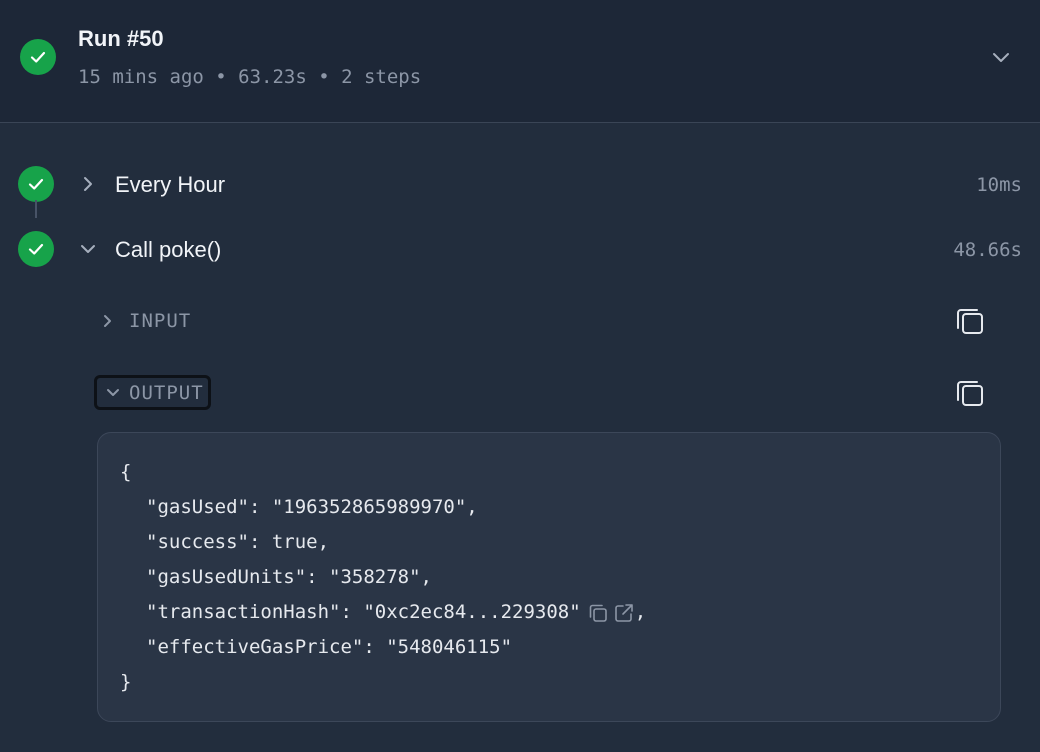  I want to click on run-title: Run #50, so click(121, 38).